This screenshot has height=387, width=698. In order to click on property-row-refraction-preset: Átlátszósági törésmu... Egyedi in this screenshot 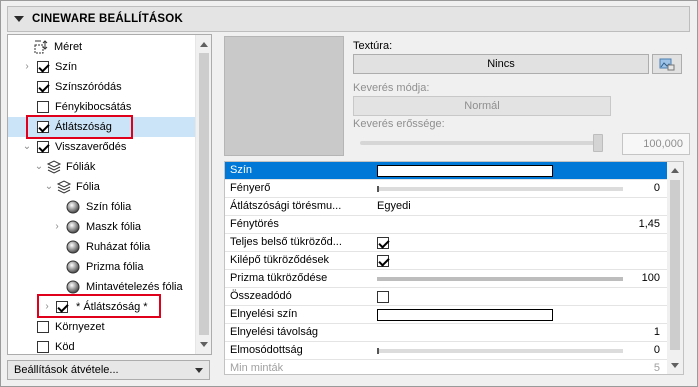, I will do `click(446, 207)`.